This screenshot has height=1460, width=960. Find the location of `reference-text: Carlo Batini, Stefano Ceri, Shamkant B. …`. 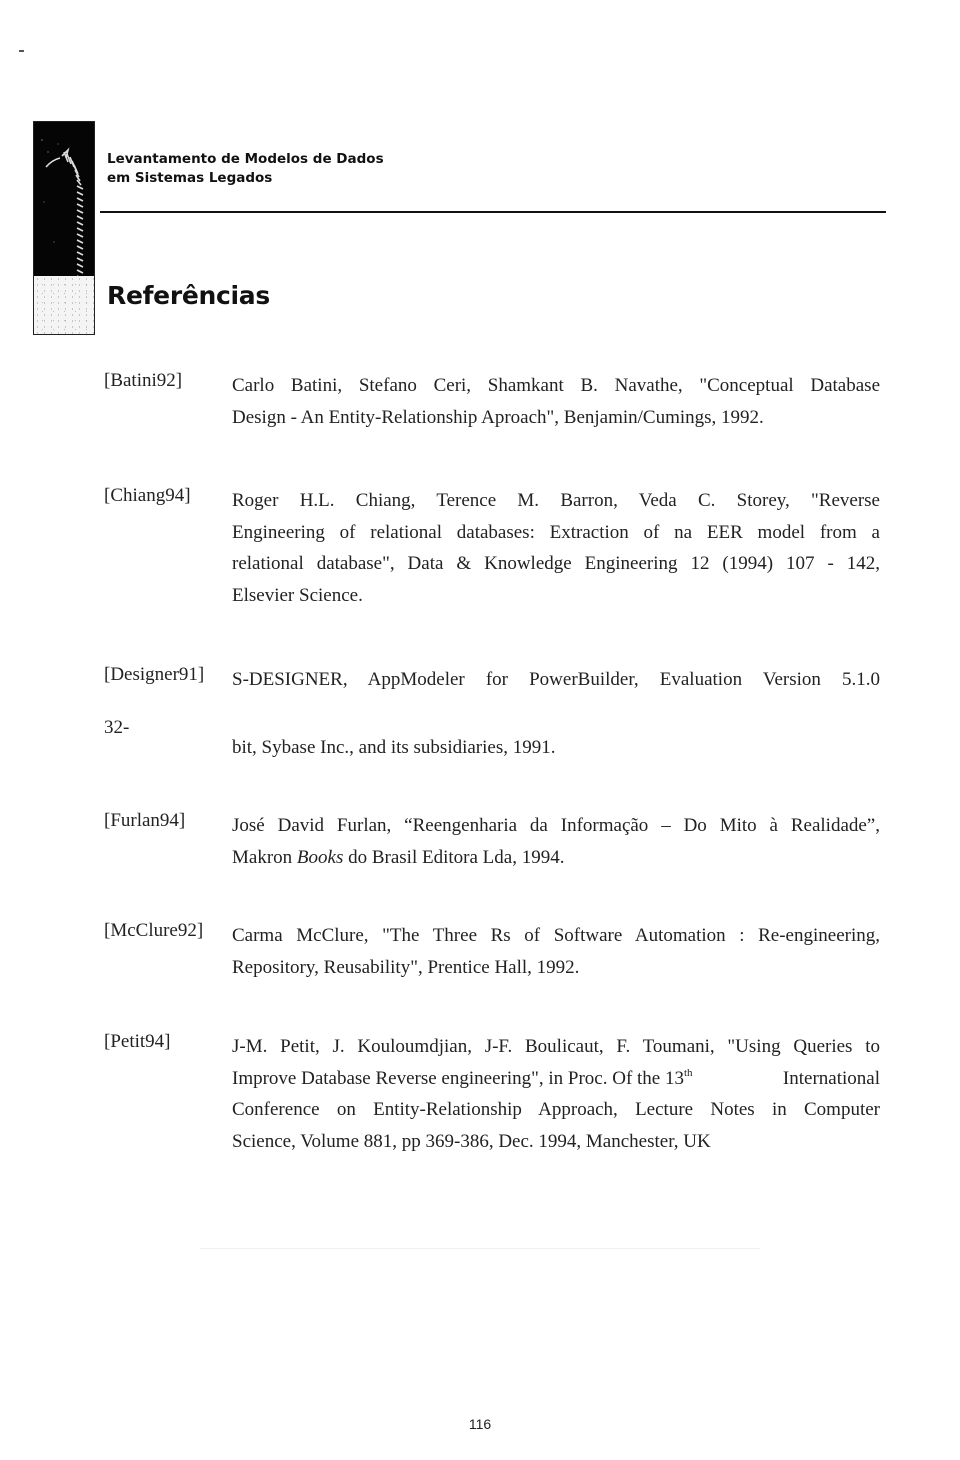

reference-text: Carlo Batini, Stefano Ceri, Shamkant B. … is located at coordinates (556, 401).